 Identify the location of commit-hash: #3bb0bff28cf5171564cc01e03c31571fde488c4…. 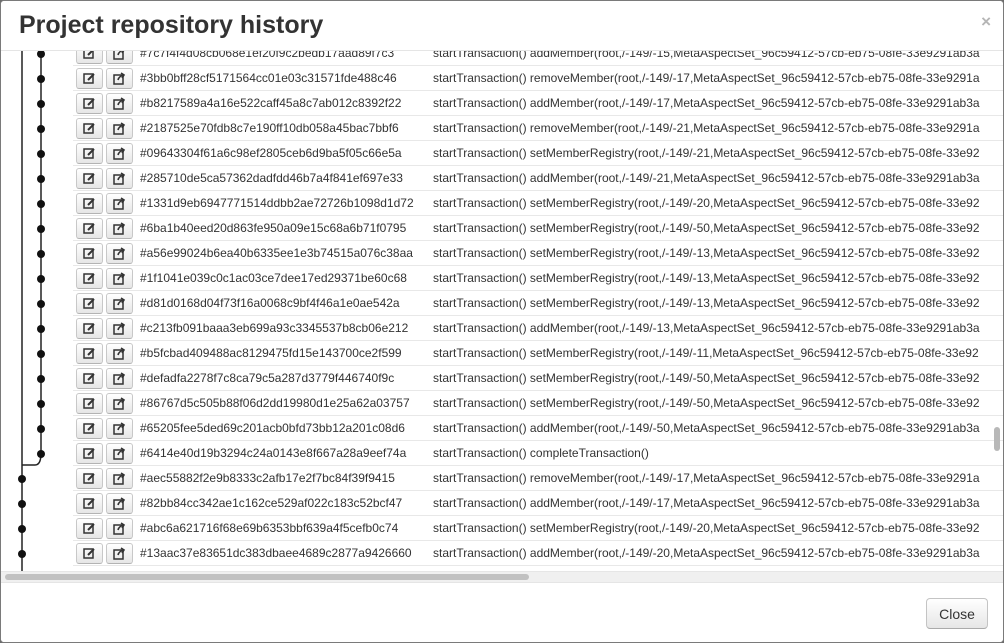
(268, 78).